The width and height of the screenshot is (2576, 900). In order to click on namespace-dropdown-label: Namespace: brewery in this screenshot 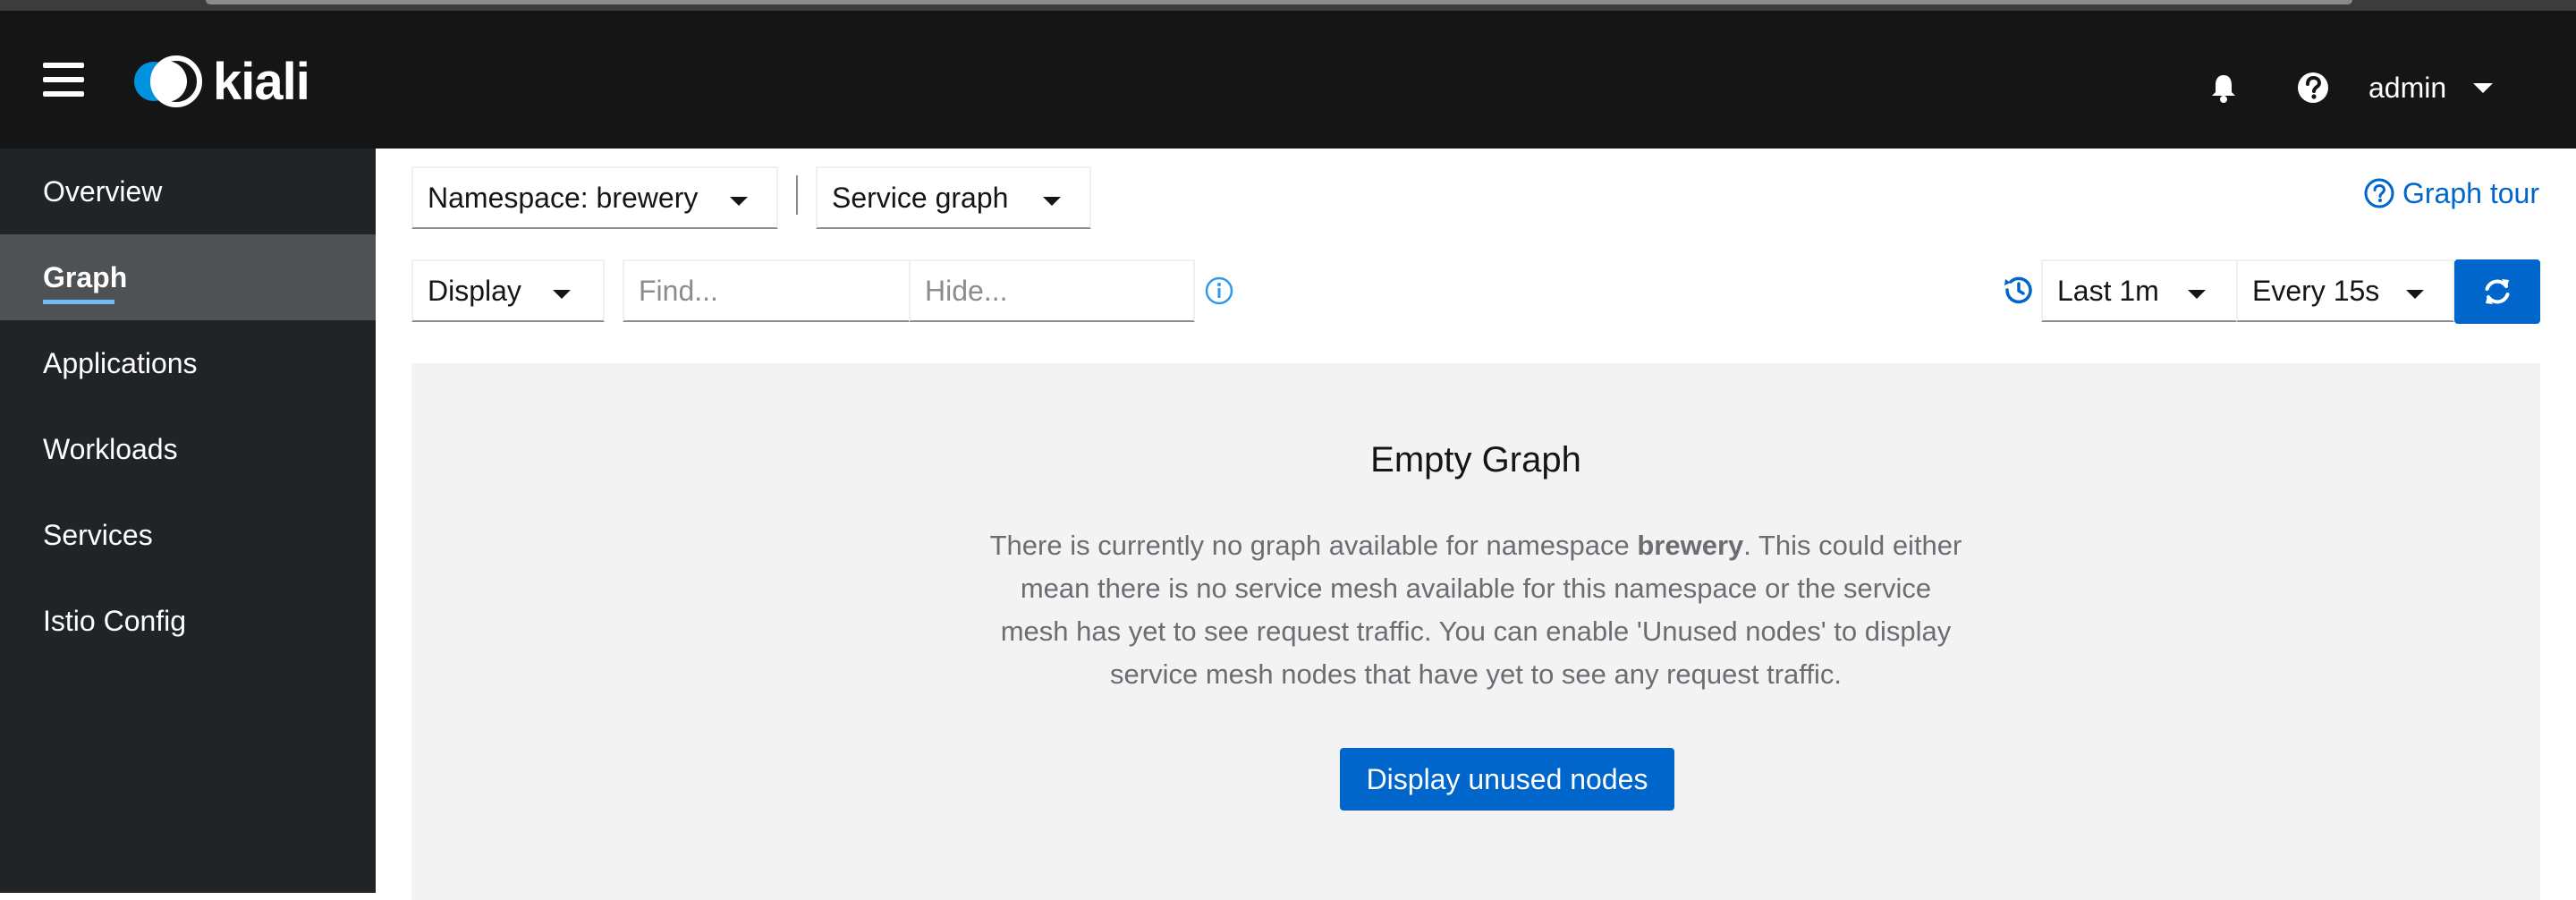, I will do `click(563, 197)`.